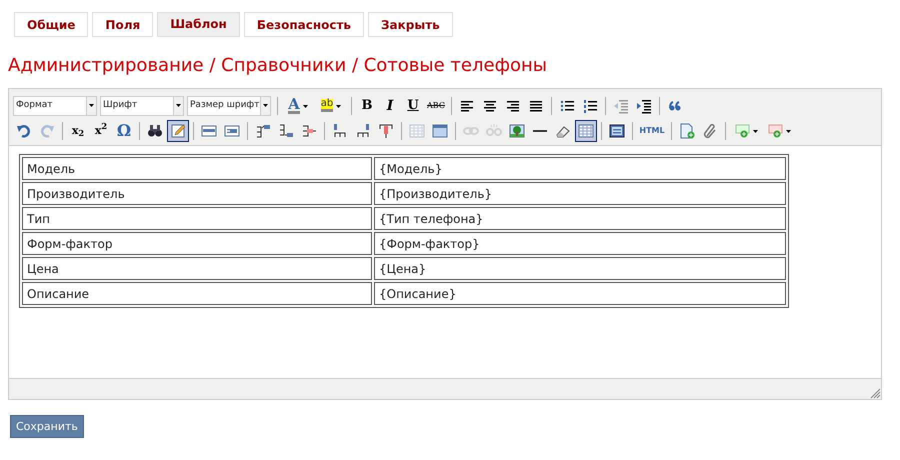 This screenshot has height=460, width=900. What do you see at coordinates (331, 105) in the screenshot?
I see `highlight-button: ab` at bounding box center [331, 105].